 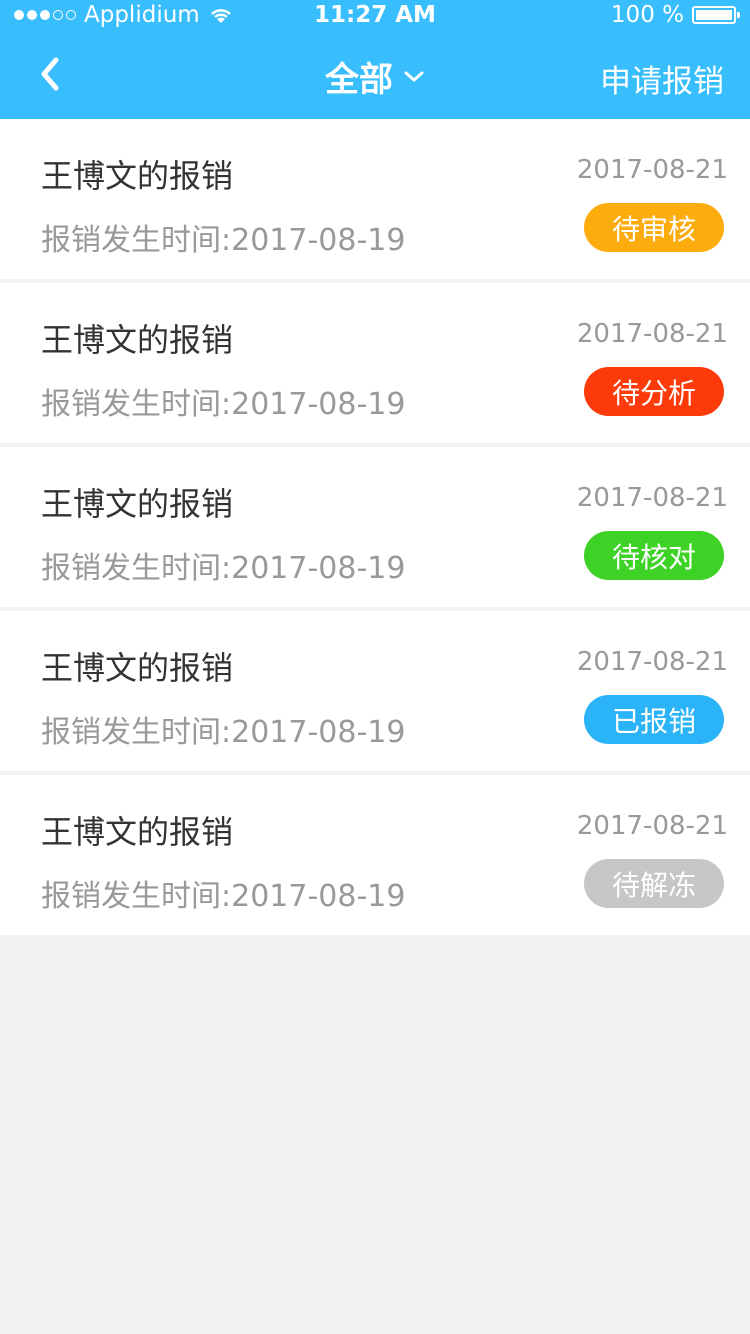 I want to click on apply-reimbursement-button: 申请报销, so click(x=662, y=78).